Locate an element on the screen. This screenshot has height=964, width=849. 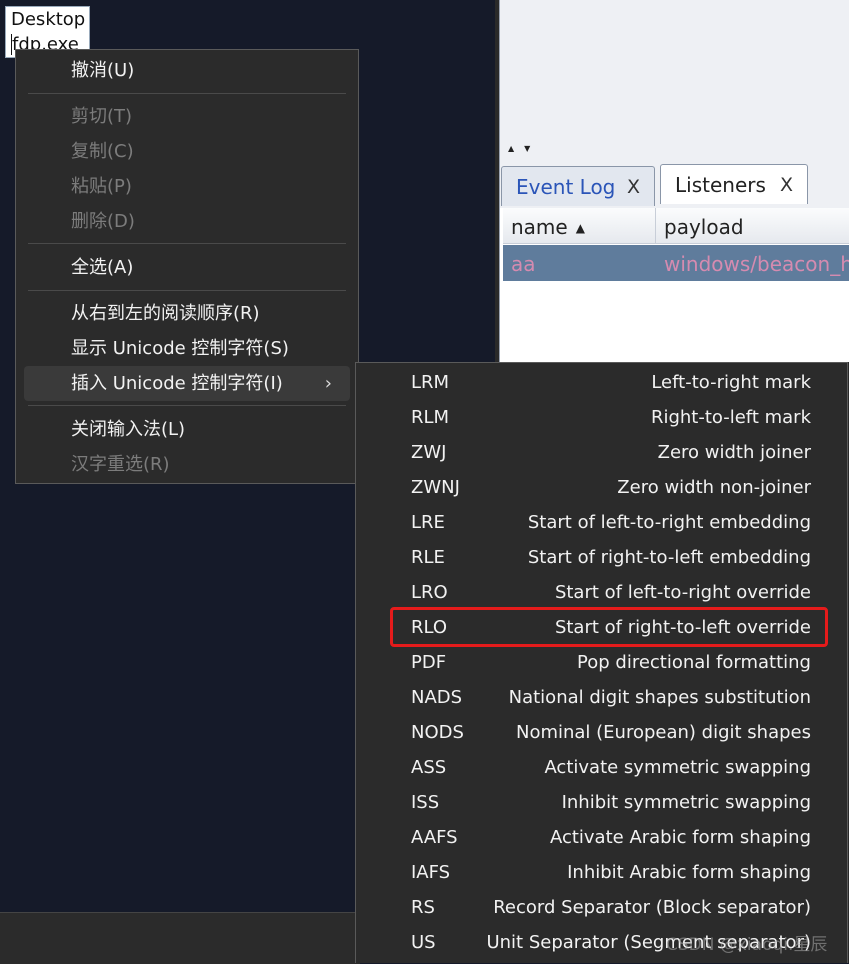
desktop-label-line1: Desktop is located at coordinates (48, 19).